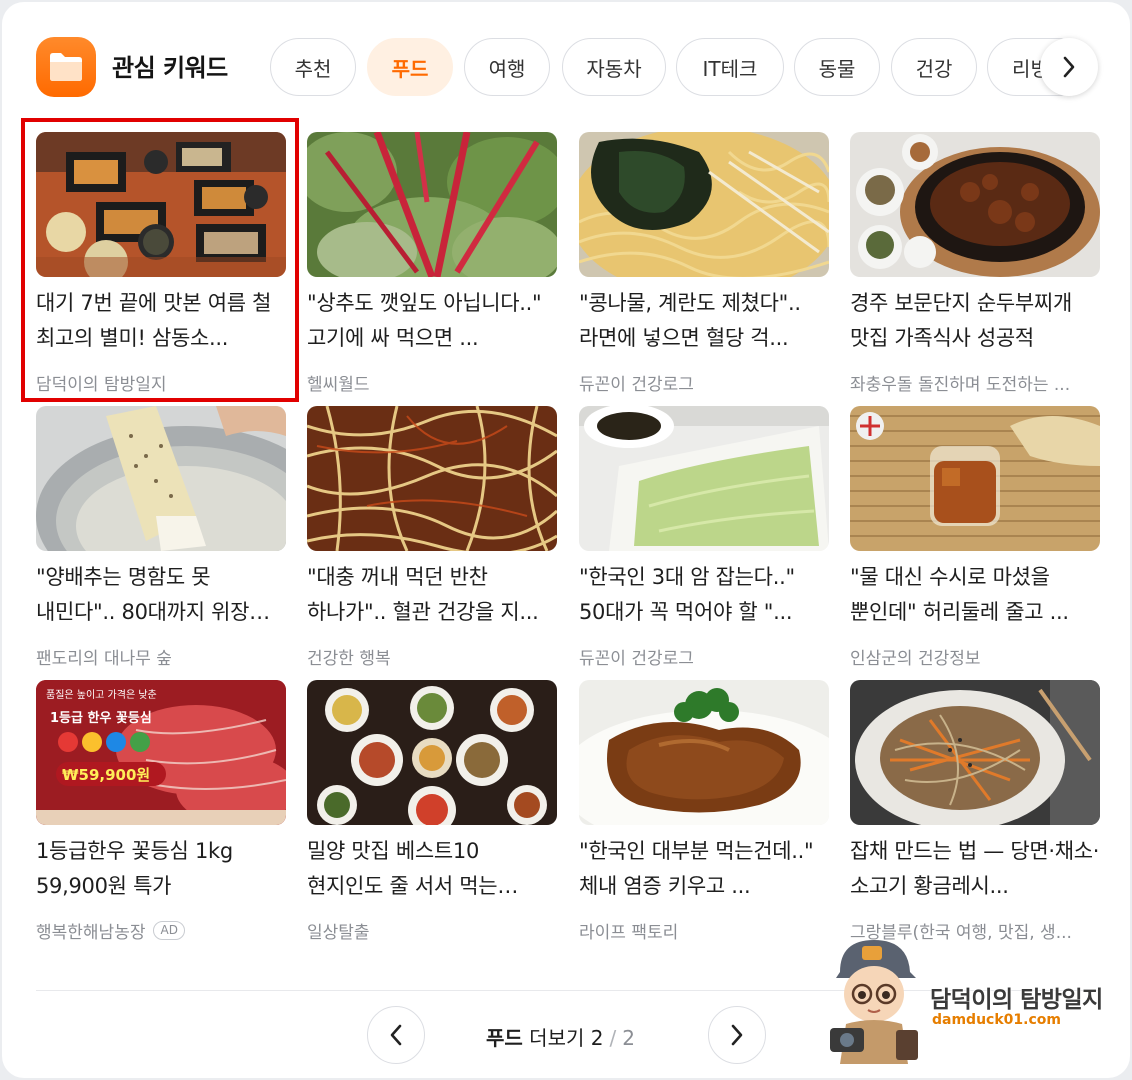 The height and width of the screenshot is (1080, 1132). I want to click on item-source: 행복한해남농장 AD, so click(161, 930).